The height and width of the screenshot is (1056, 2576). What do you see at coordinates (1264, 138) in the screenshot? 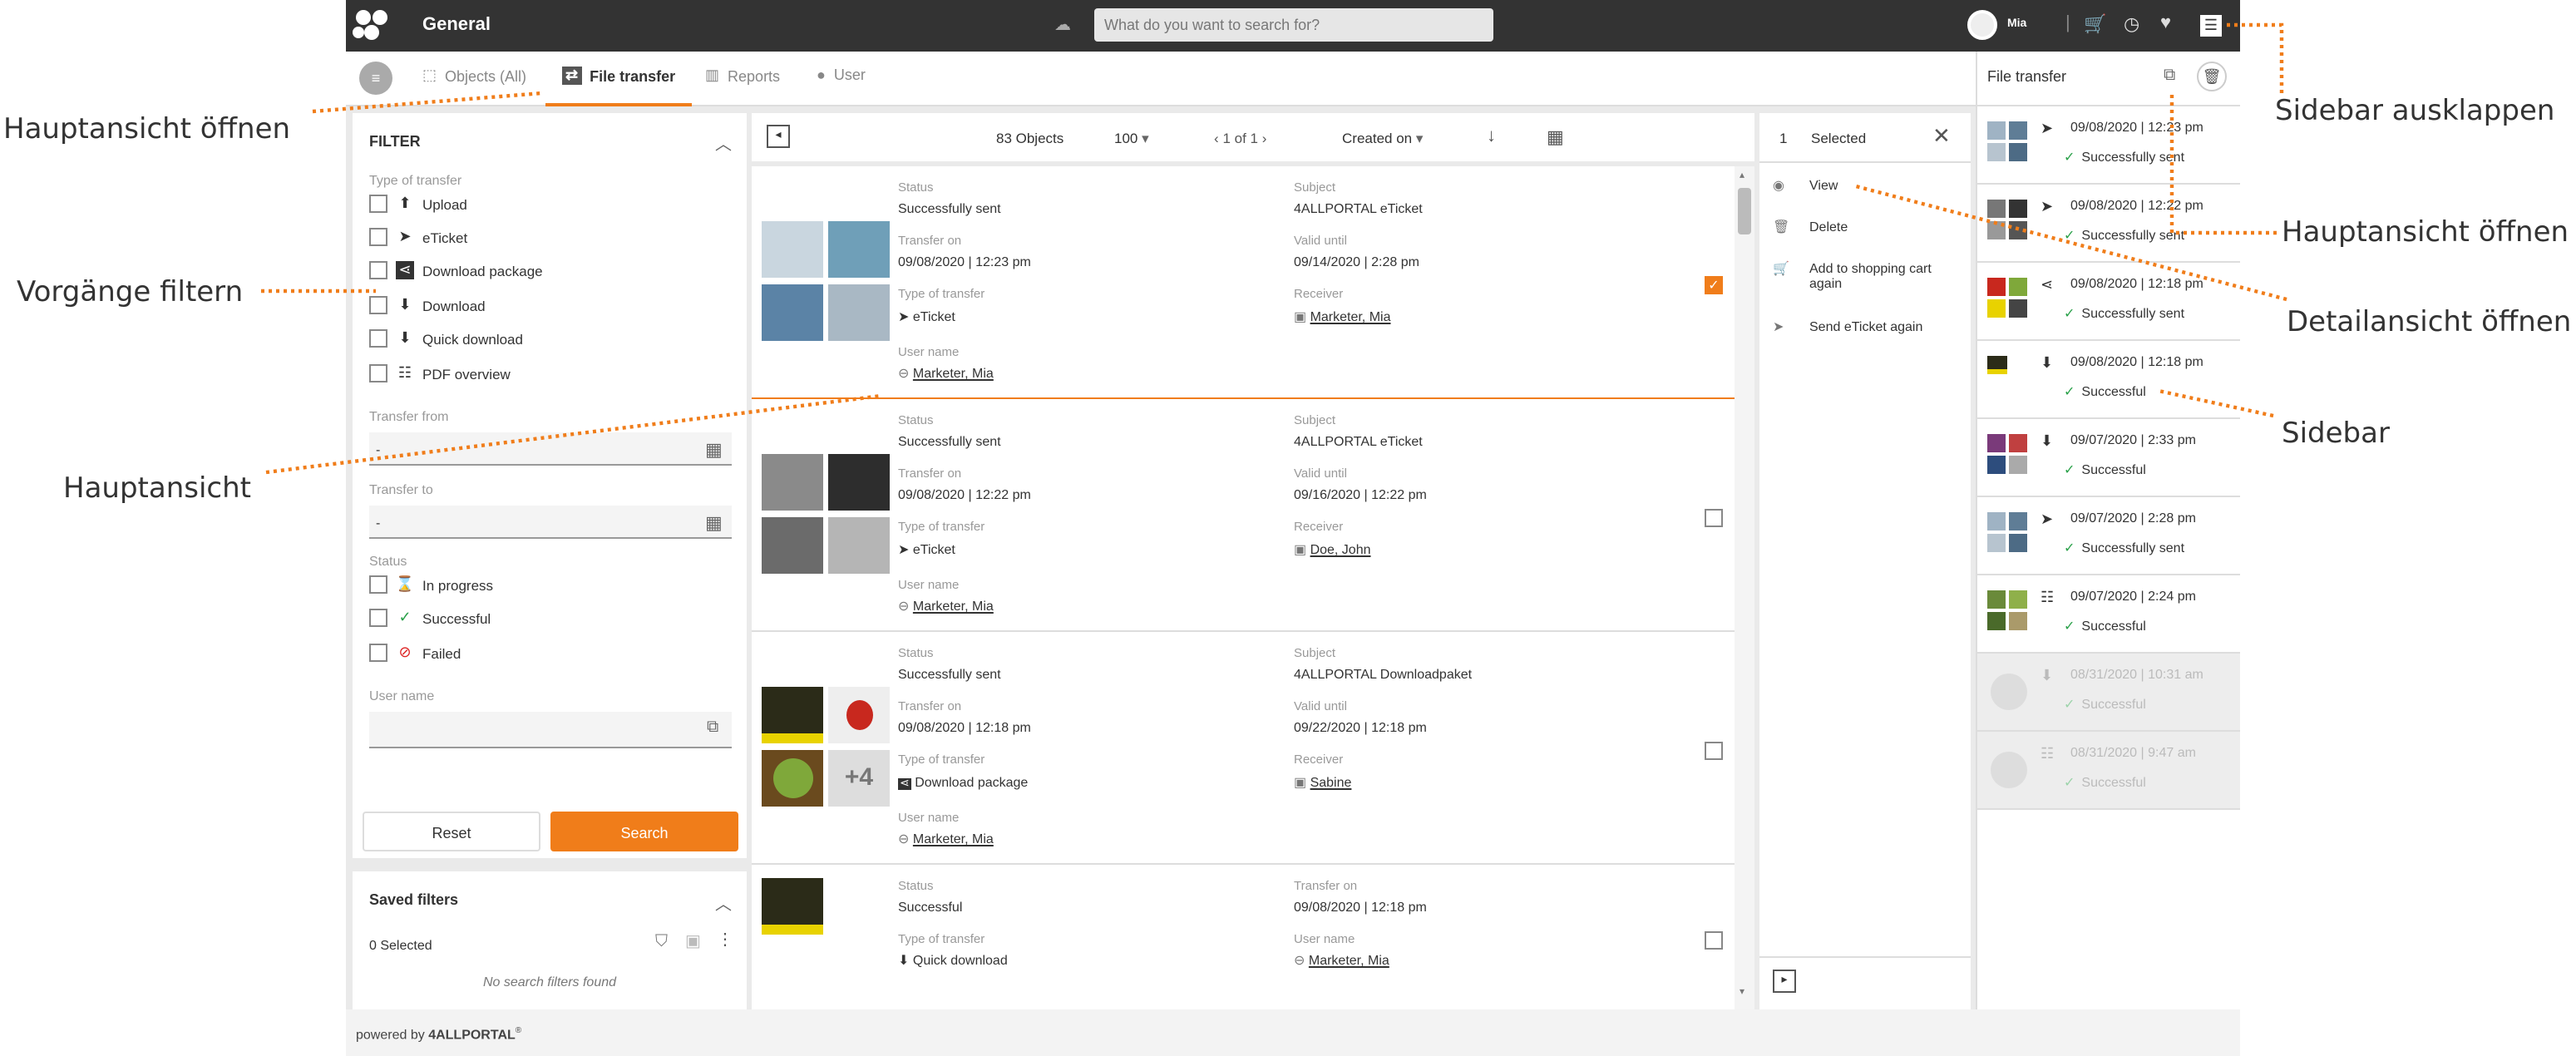
I see `next-page-icon: ›` at bounding box center [1264, 138].